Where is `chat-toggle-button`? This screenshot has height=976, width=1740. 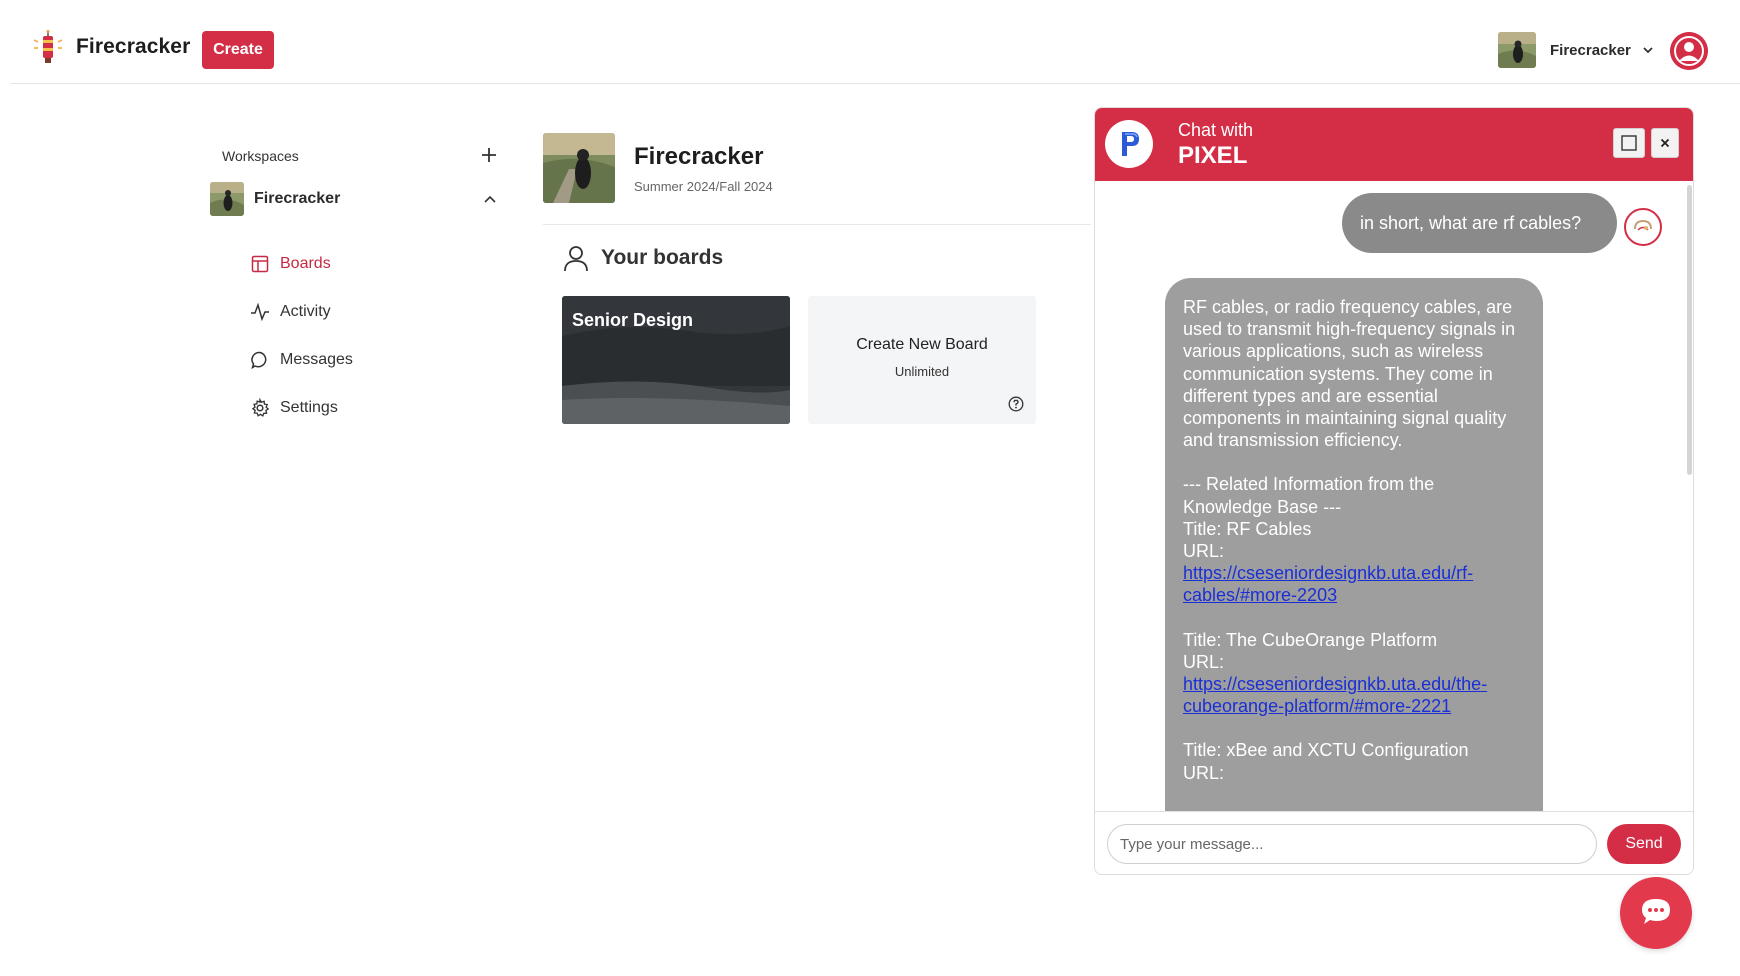
chat-toggle-button is located at coordinates (1656, 913).